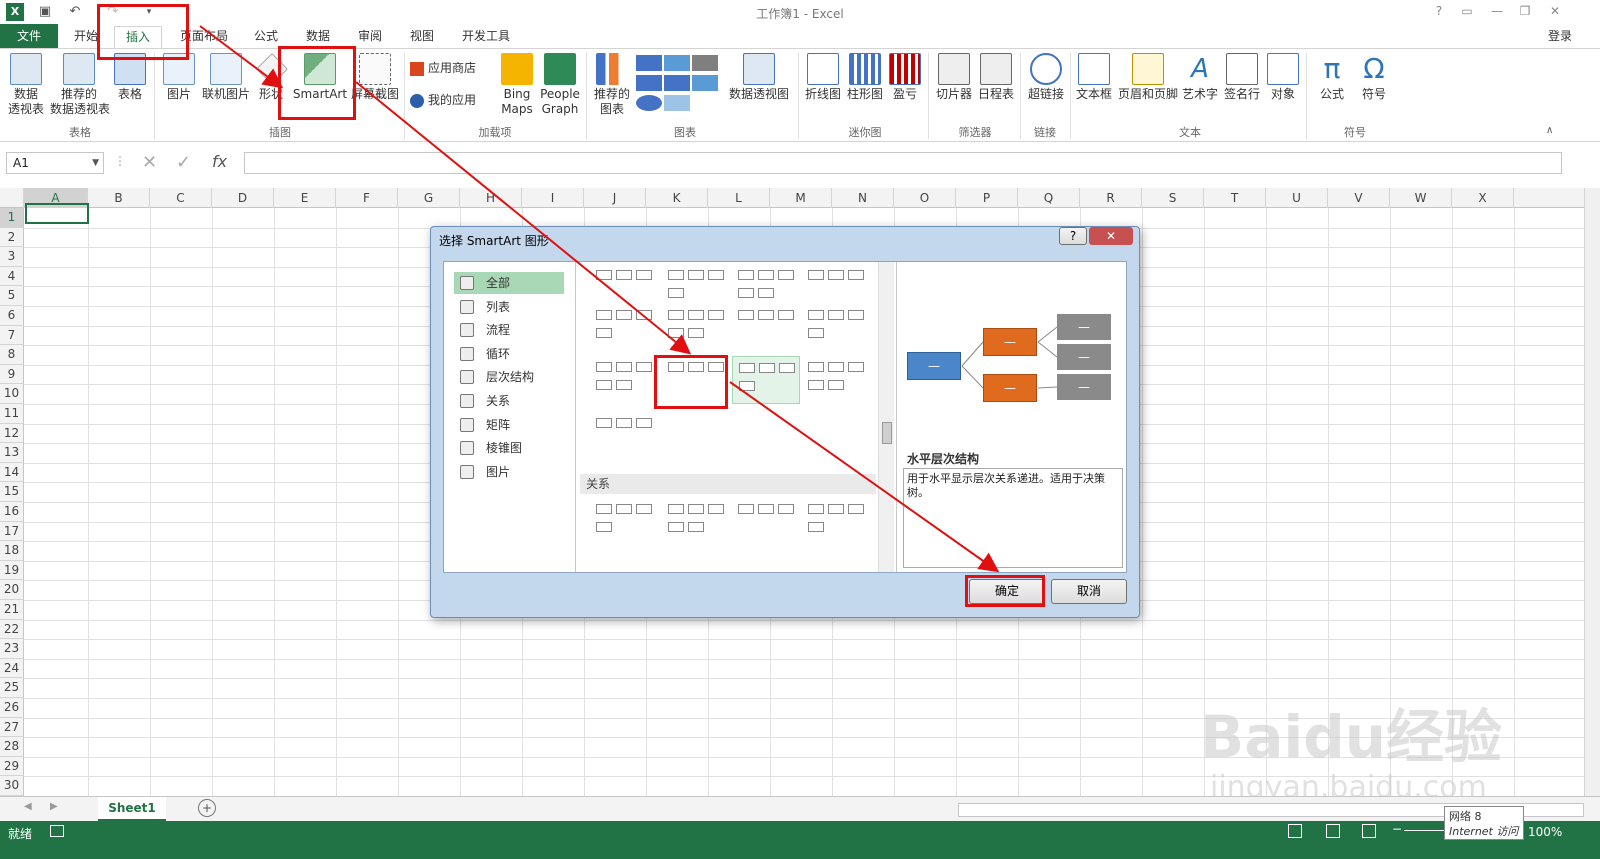 Image resolution: width=1600 pixels, height=859 pixels. Describe the element at coordinates (28, 806) in the screenshot. I see `sheet-prev-icon: ◀` at that location.